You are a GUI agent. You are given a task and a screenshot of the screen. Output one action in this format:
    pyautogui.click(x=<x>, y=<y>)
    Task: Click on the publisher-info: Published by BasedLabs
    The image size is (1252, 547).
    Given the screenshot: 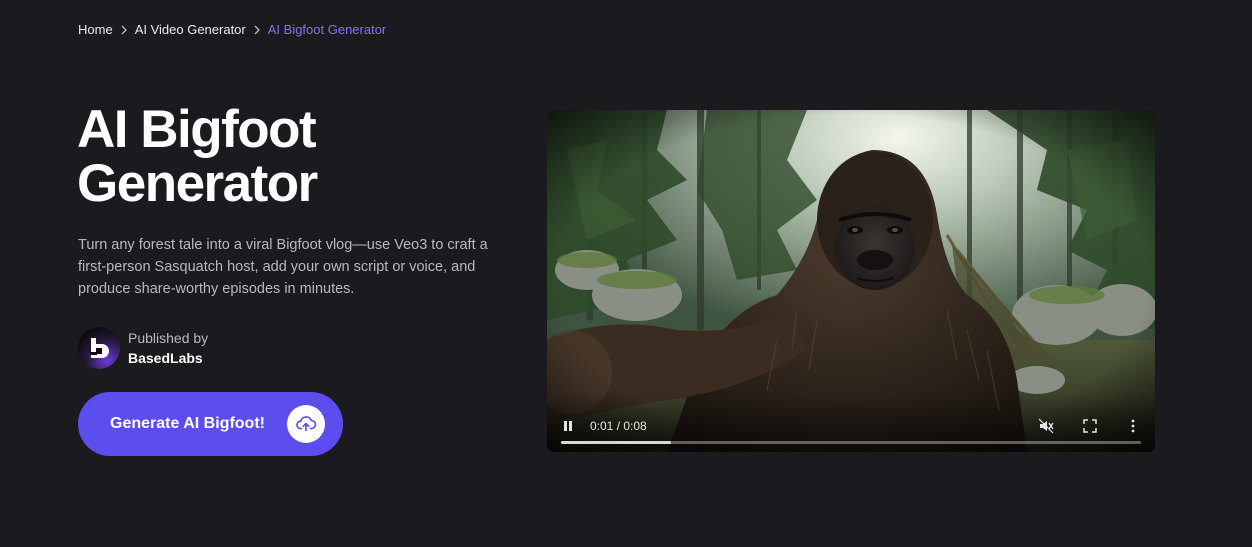 What is the action you would take?
    pyautogui.click(x=143, y=348)
    